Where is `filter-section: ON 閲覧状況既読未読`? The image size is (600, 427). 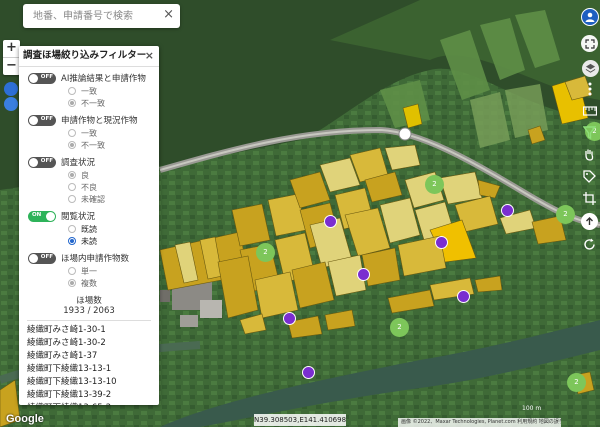
filter-section: ON 閲覧状況既読未読 is located at coordinates (93, 228).